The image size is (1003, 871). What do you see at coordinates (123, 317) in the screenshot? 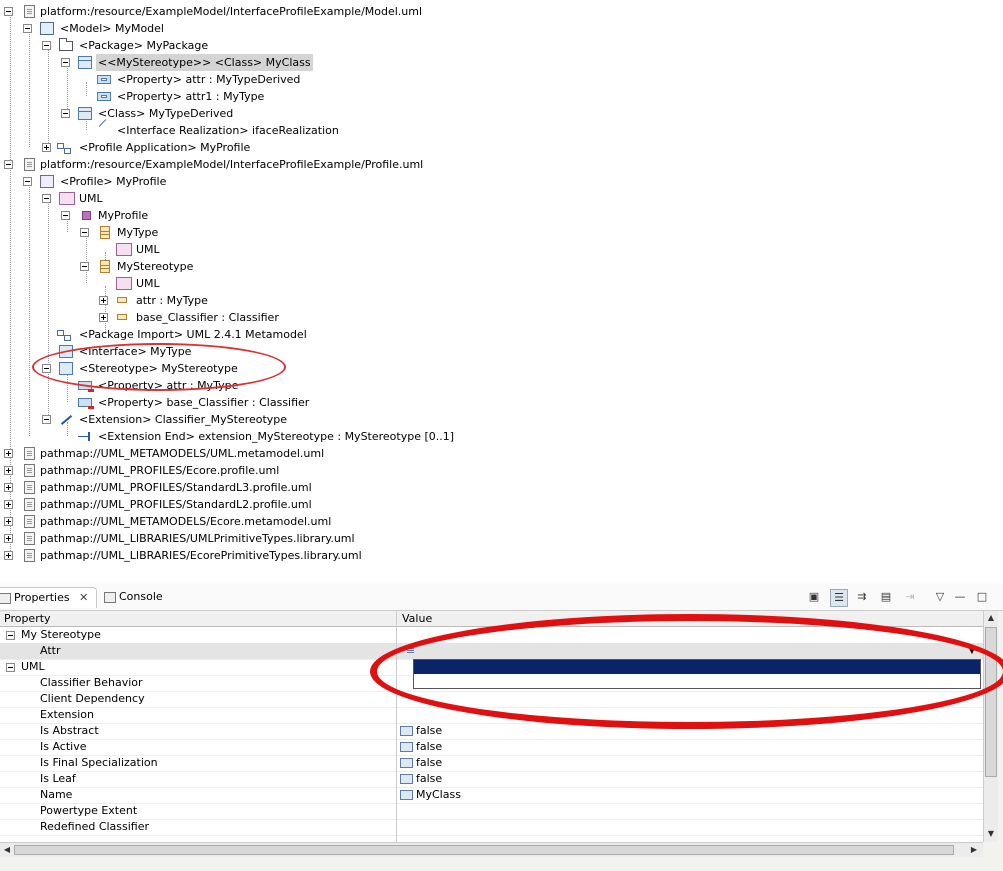
I see `attribute-icon` at bounding box center [123, 317].